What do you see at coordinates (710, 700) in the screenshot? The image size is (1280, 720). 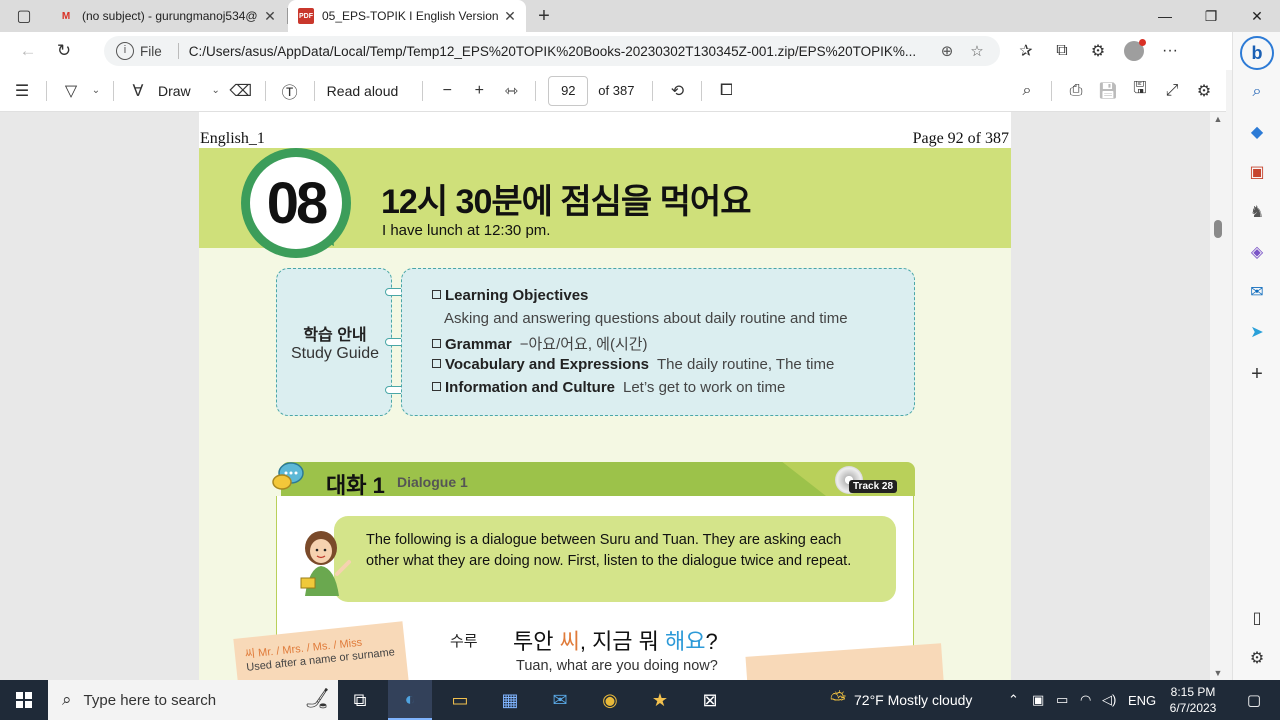 I see `capcut-icon: ⊠` at bounding box center [710, 700].